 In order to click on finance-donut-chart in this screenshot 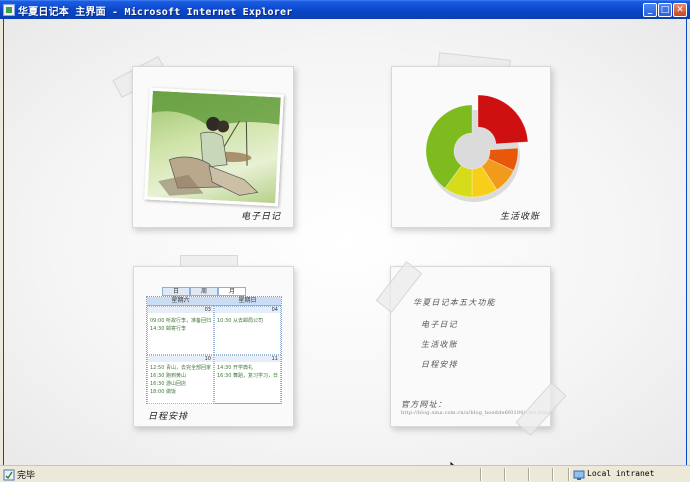, I will do `click(477, 148)`.